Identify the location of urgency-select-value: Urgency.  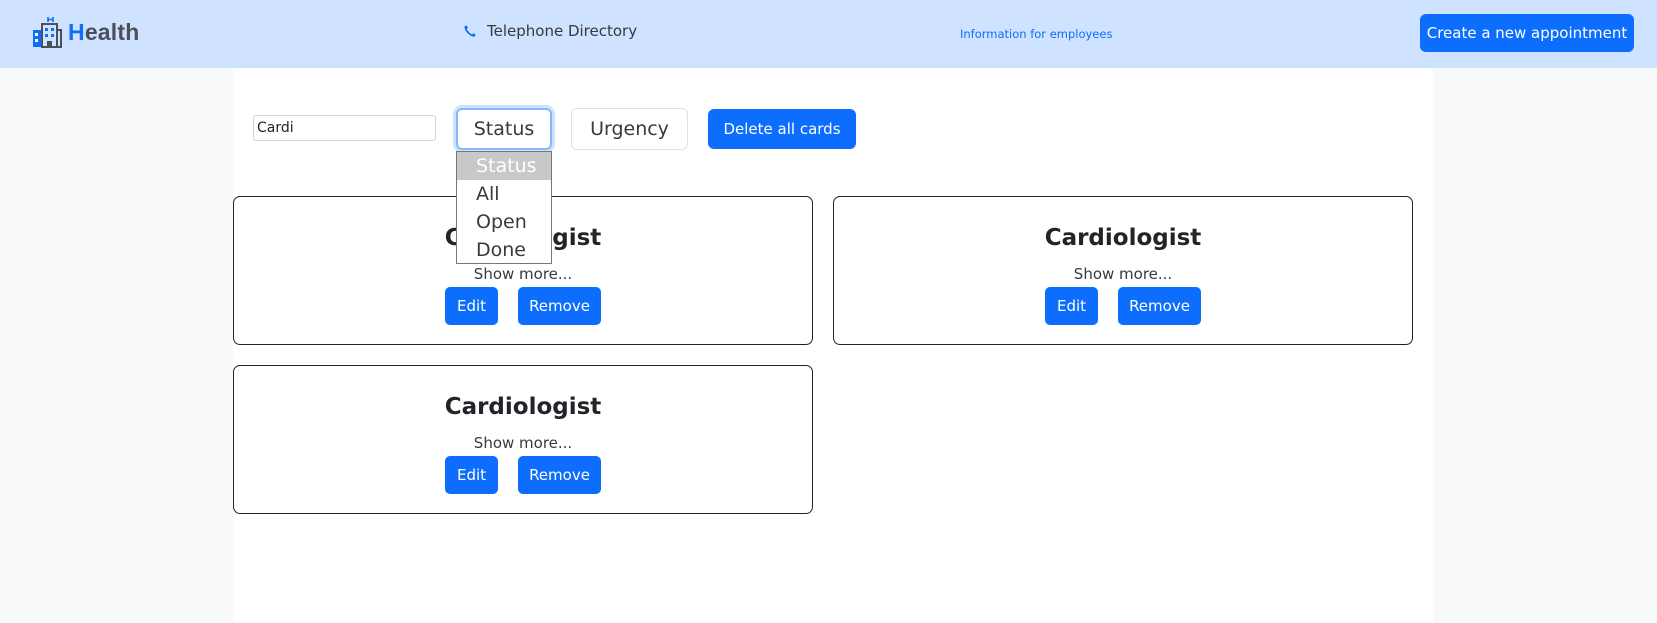
(629, 129).